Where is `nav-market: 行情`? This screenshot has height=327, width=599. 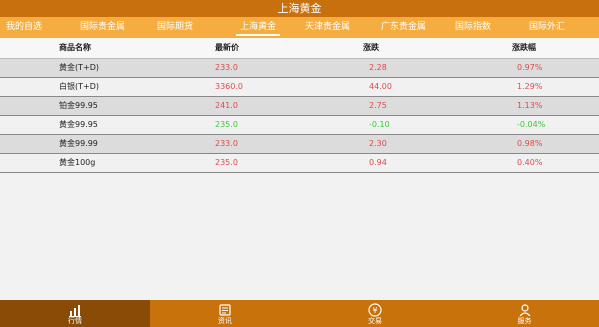
nav-market: 行情 is located at coordinates (75, 313).